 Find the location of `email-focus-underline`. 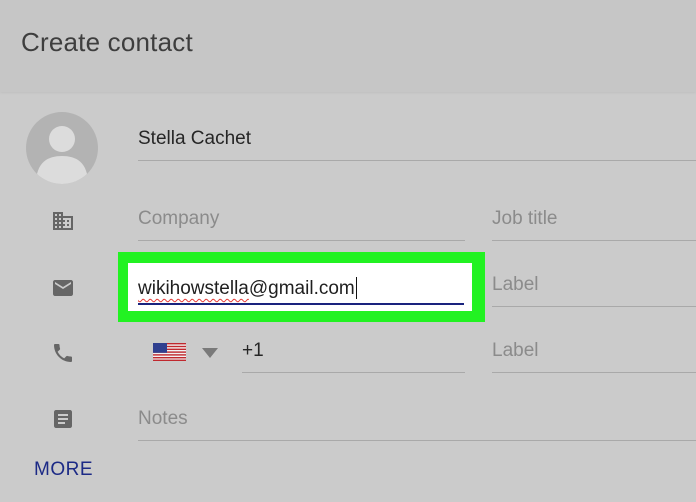

email-focus-underline is located at coordinates (301, 304).